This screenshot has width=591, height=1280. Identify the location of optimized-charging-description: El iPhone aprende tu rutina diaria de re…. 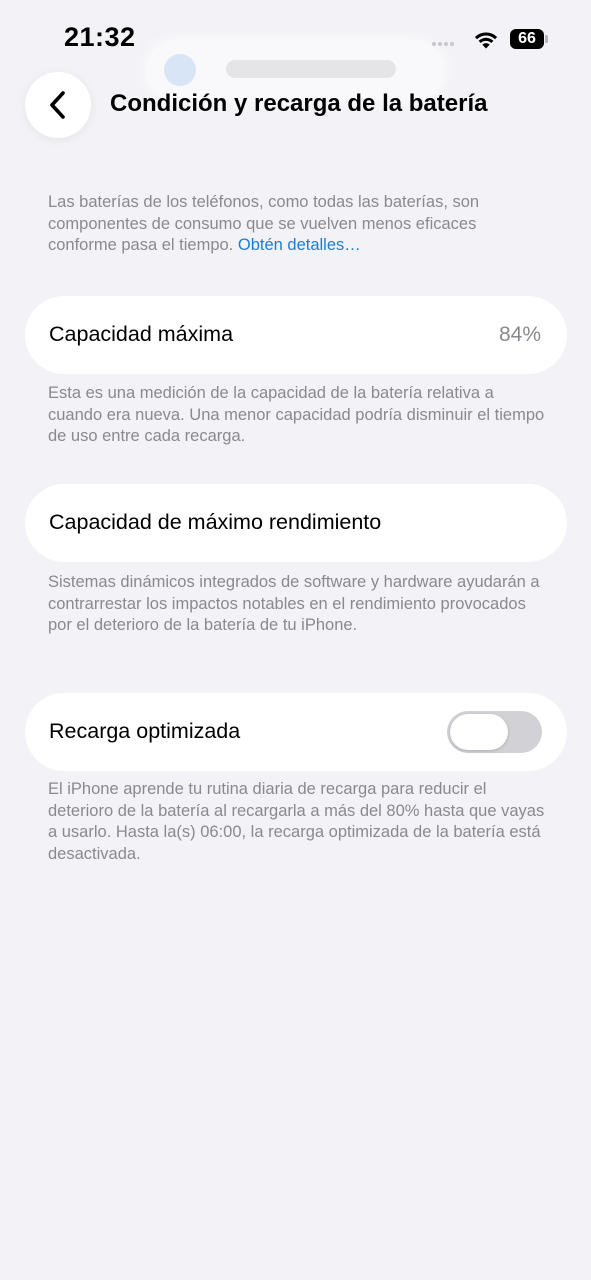
(296, 821).